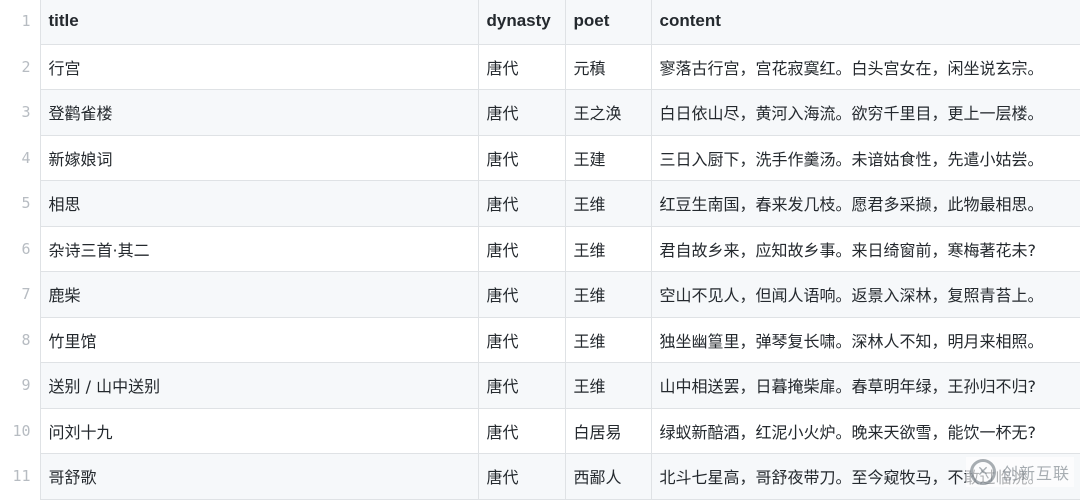 This screenshot has height=501, width=1080. I want to click on table-row: 10 问刘十九 唐代 白居易 绿蚁新醅酒，红泥小火炉。晚来天欲雪，能饮一杯无?, so click(540, 430).